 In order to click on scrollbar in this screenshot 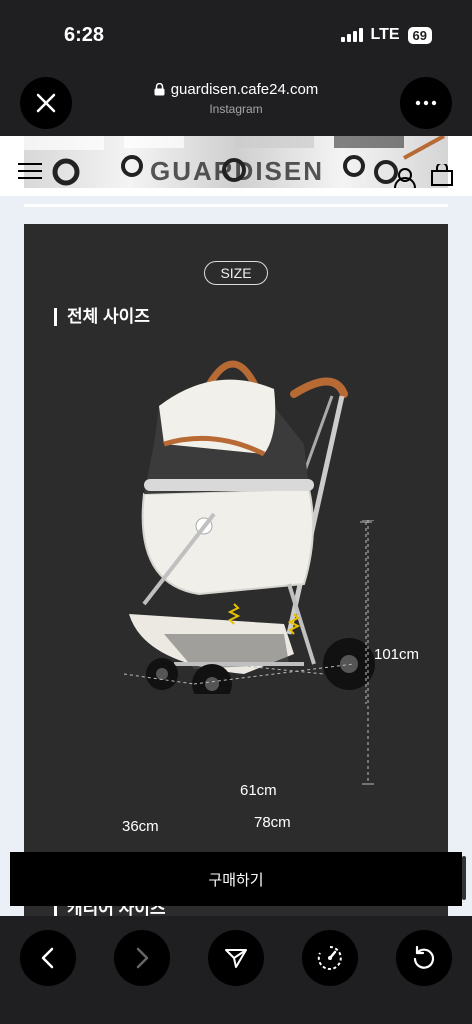, I will do `click(464, 878)`.